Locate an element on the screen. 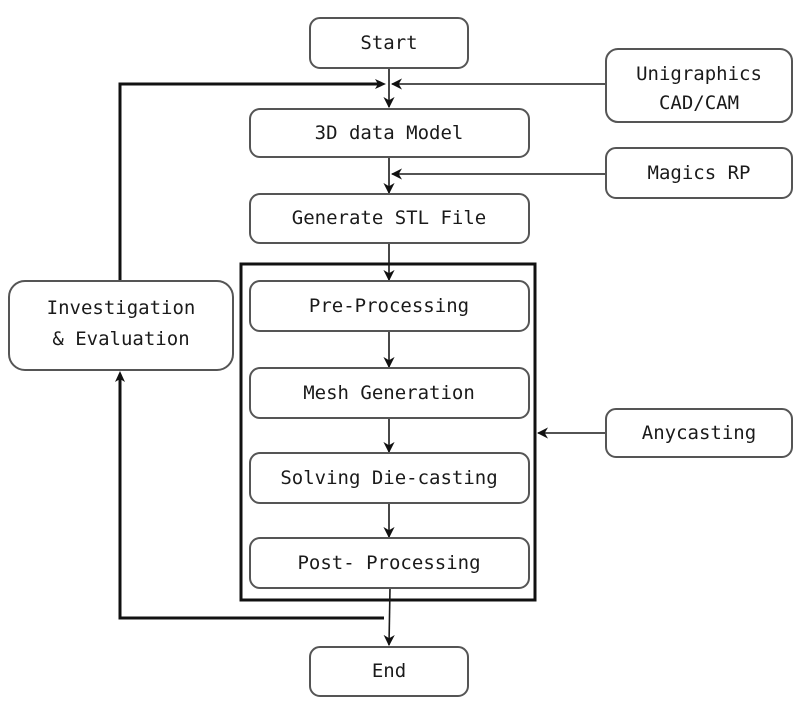 This screenshot has width=810, height=709. node-unigraphics-line2: CAD/CAM is located at coordinates (699, 103).